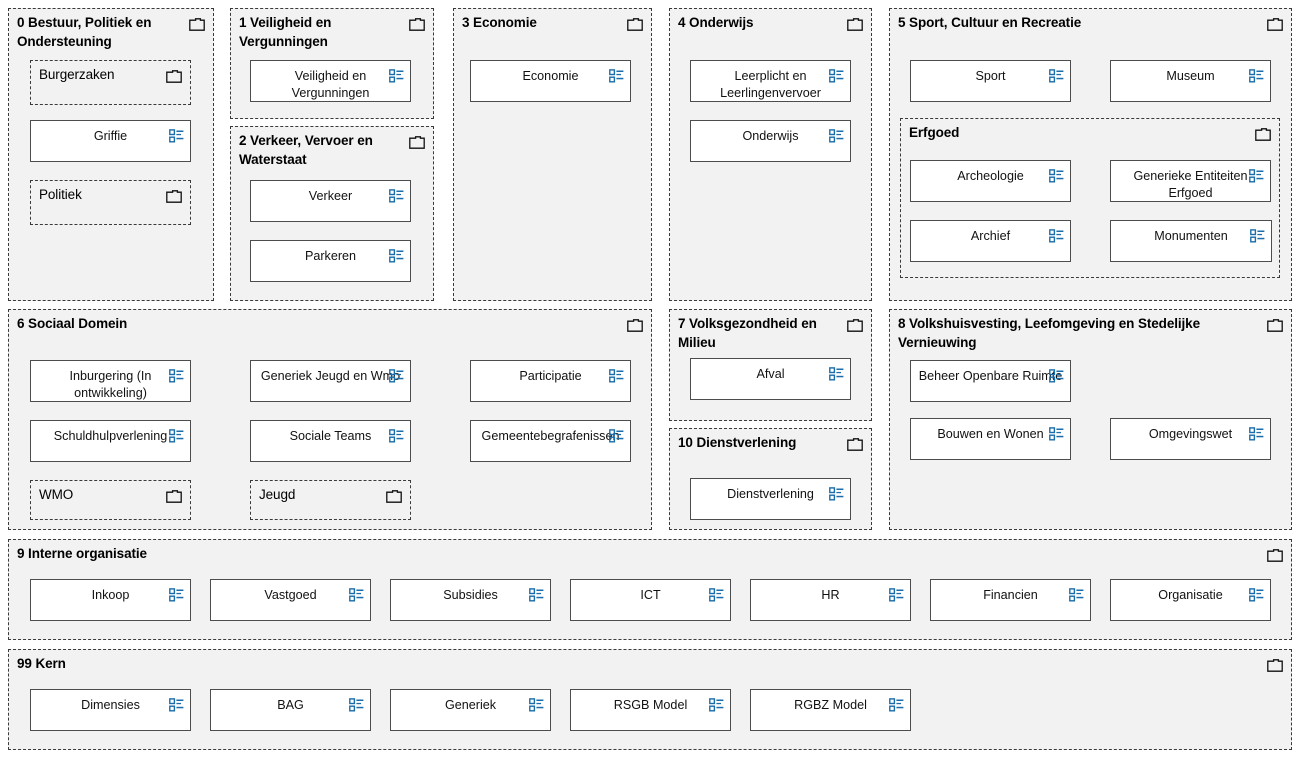  What do you see at coordinates (84, 32) in the screenshot?
I see `group-title: 0 Bestuur, Politiek en Ondersteuning` at bounding box center [84, 32].